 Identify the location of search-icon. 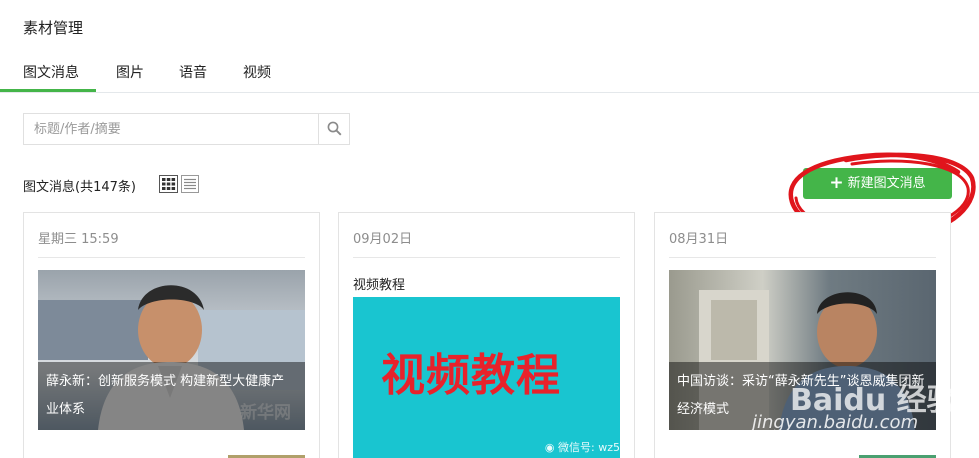
(334, 128).